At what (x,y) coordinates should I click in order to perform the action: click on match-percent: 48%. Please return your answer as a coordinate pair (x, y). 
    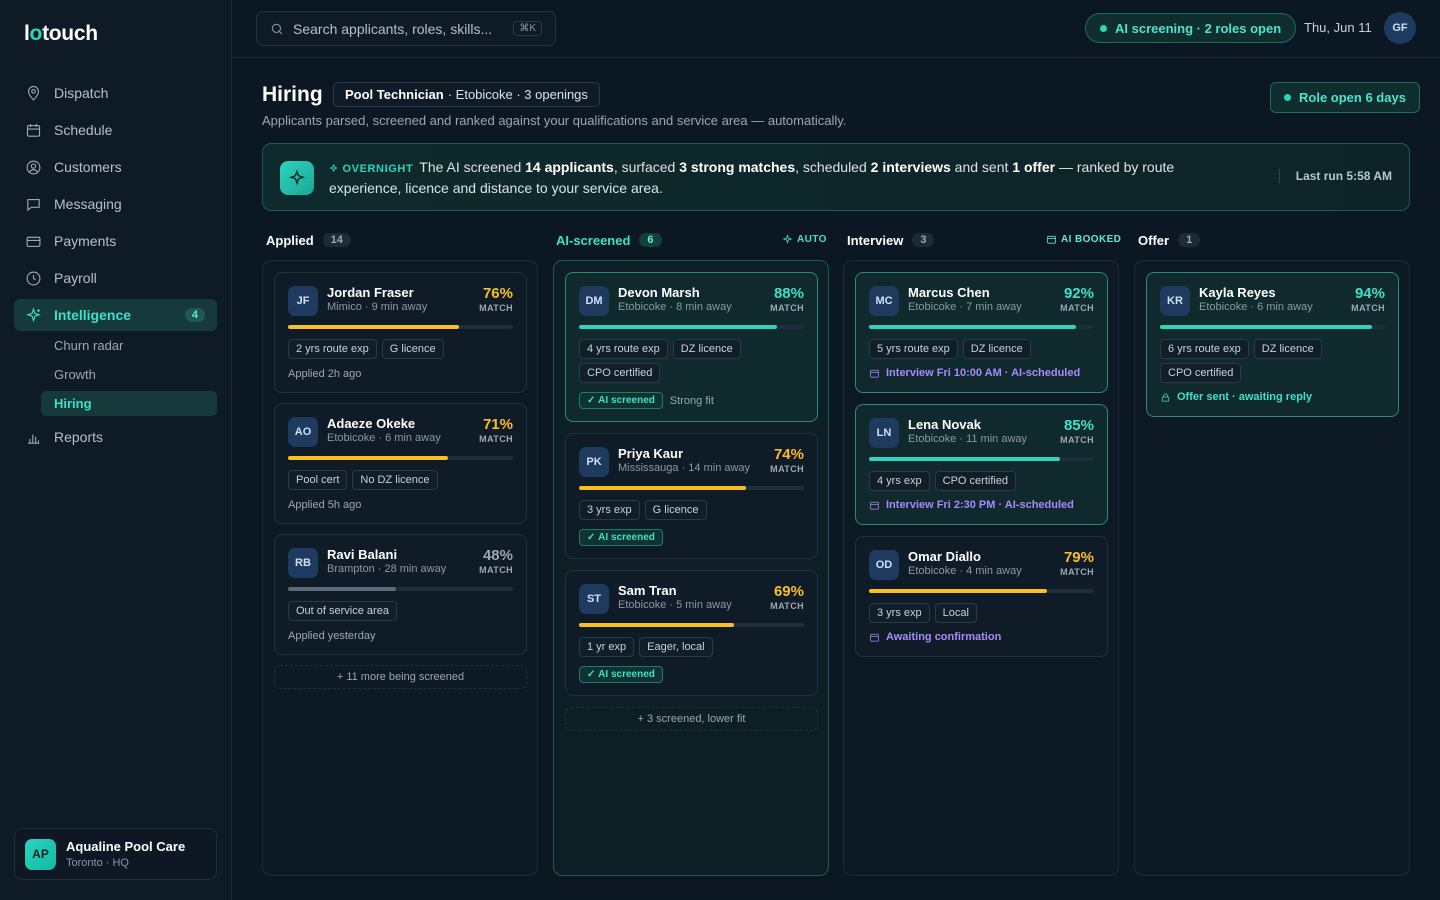
    Looking at the image, I should click on (497, 555).